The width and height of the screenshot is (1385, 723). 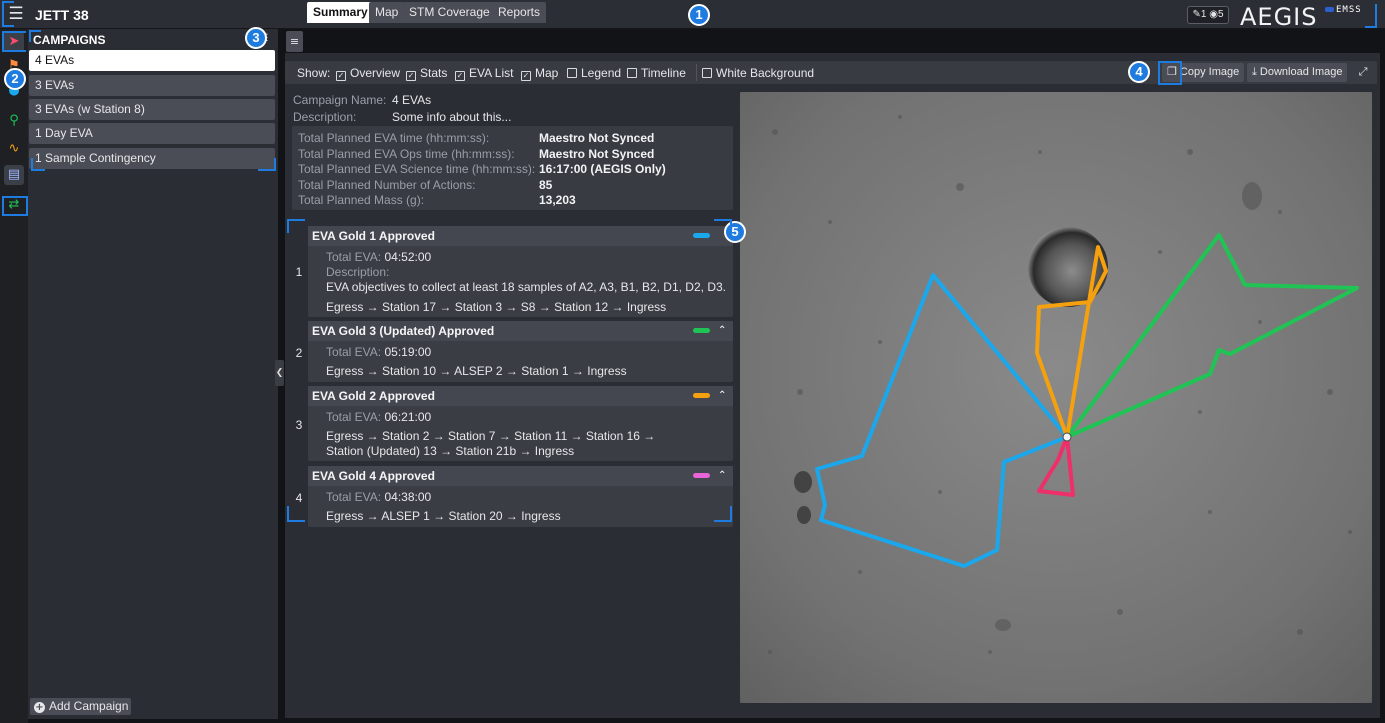 What do you see at coordinates (256, 38) in the screenshot?
I see `callout-3: 3` at bounding box center [256, 38].